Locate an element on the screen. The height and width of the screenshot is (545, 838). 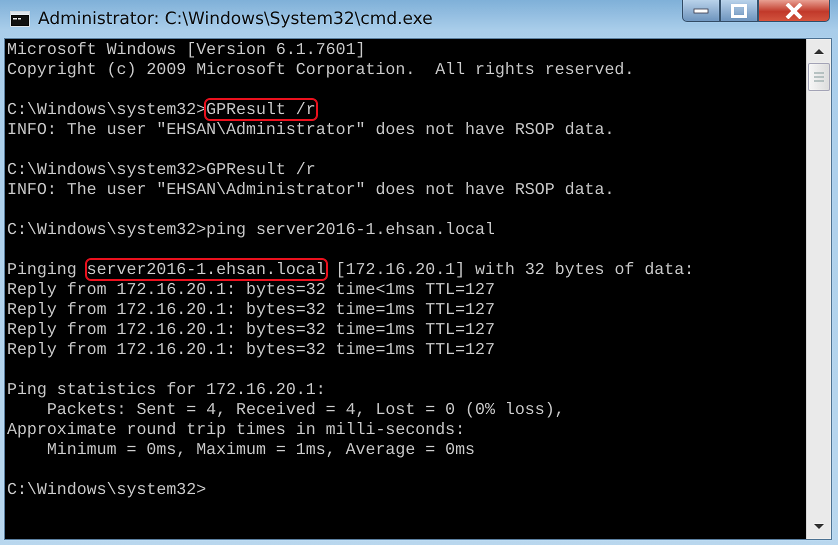
console-text: Packets: Sent = 4, Received = 4, Lost = 0 (0% loss), is located at coordinates (305, 409).